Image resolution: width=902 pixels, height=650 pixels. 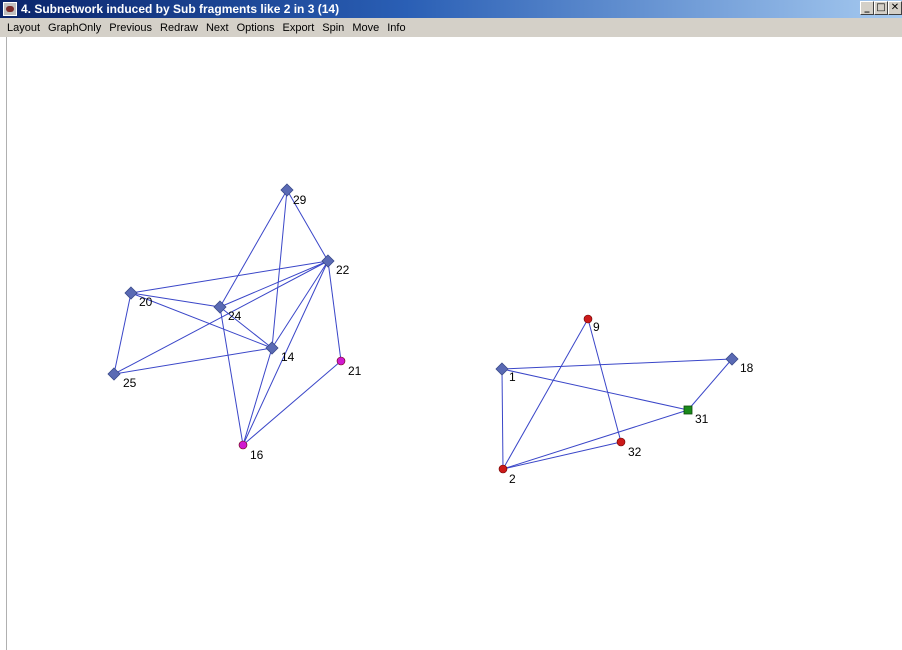 I want to click on node-label: 25, so click(x=130, y=383).